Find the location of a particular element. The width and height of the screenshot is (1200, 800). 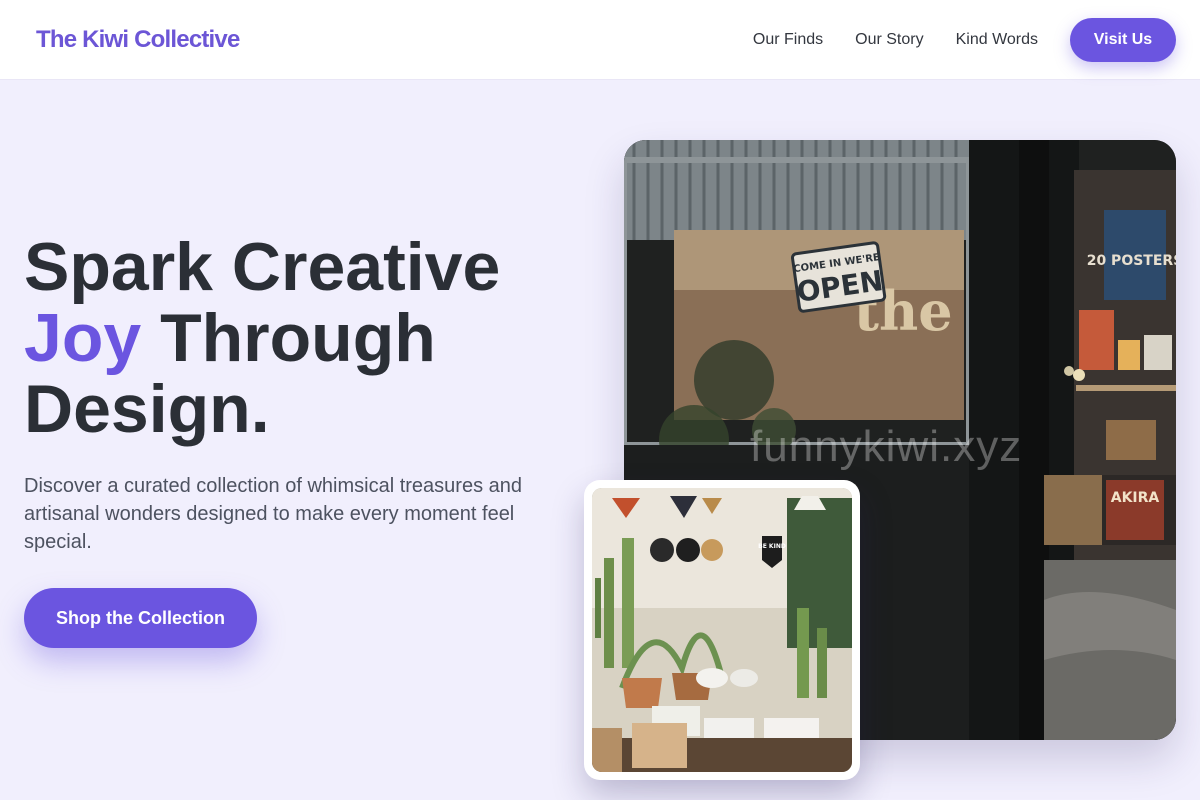

shop-collection-button: Shop the Collection is located at coordinates (140, 618).